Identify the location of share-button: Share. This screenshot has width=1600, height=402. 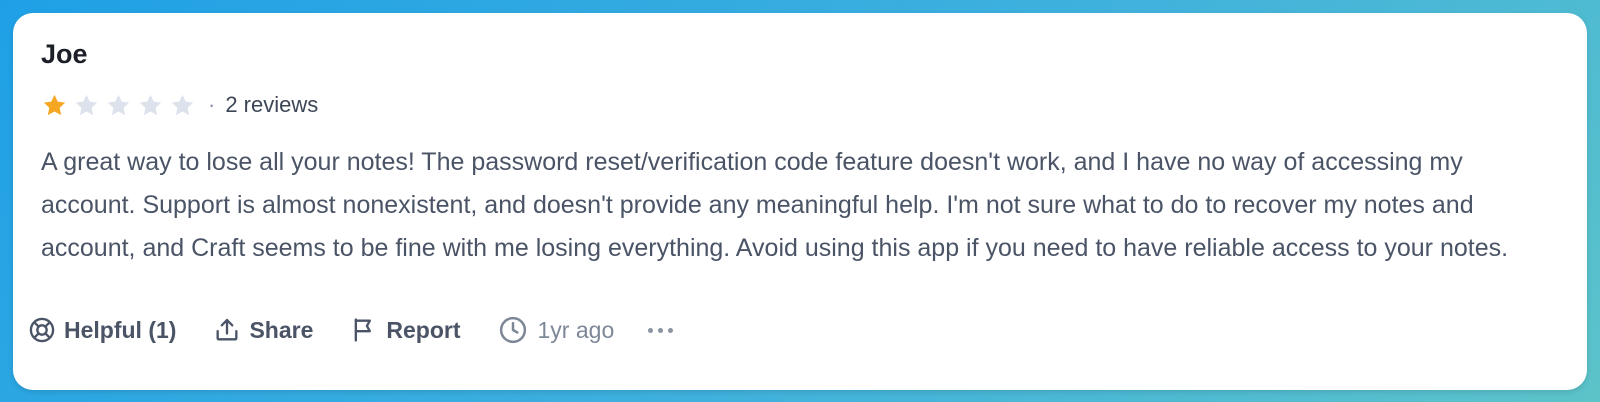
(263, 330).